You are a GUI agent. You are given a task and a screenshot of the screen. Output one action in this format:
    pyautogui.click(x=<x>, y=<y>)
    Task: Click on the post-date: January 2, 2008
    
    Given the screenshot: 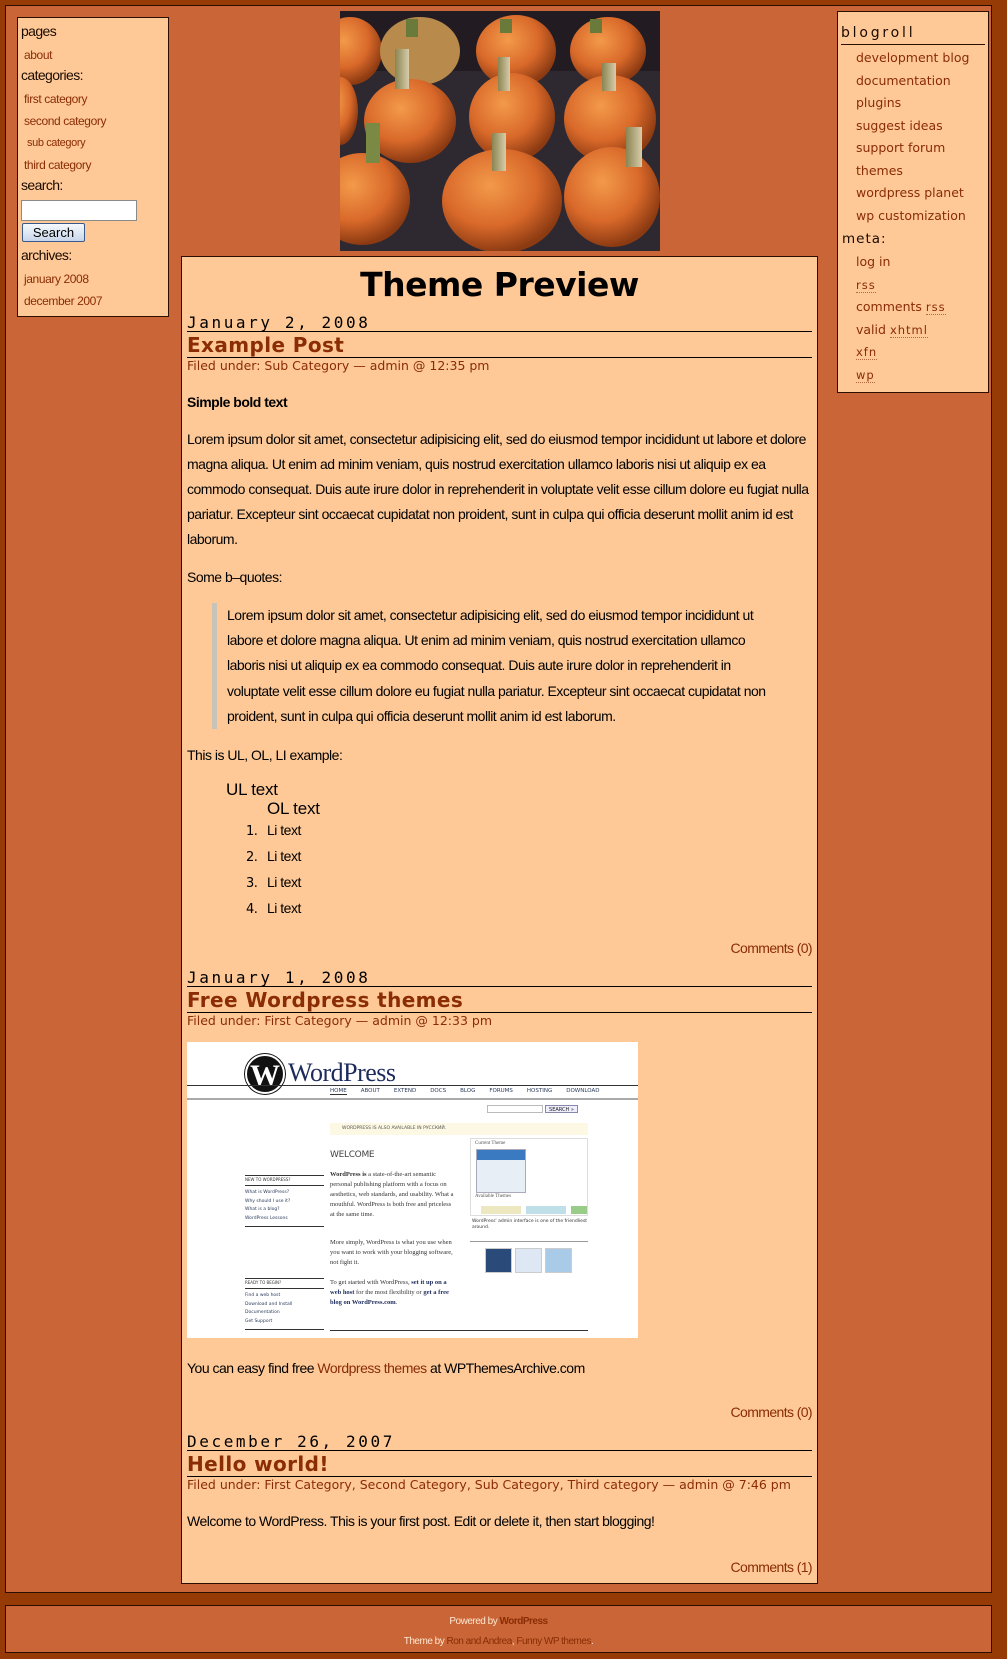 What is the action you would take?
    pyautogui.click(x=499, y=322)
    